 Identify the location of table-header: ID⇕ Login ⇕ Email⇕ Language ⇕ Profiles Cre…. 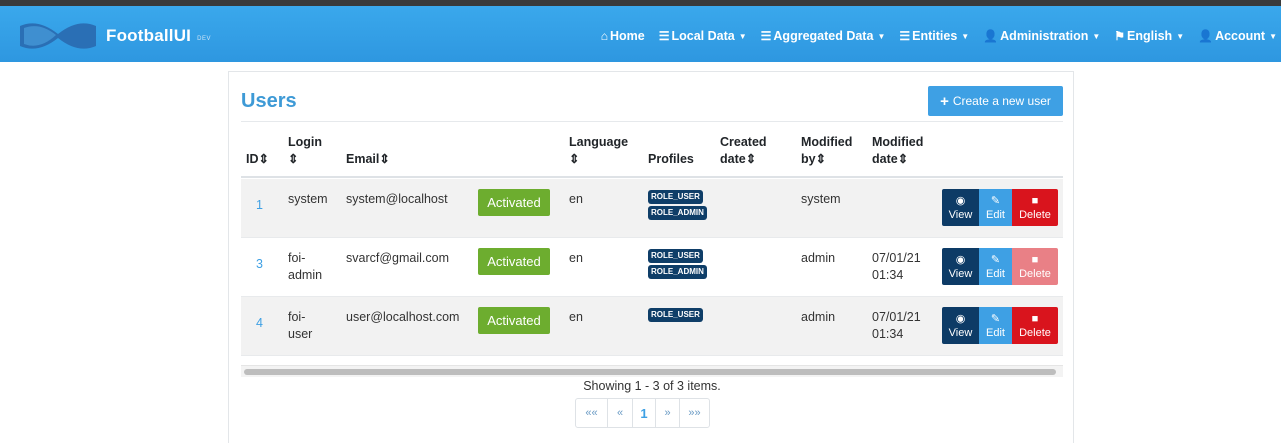
(652, 150).